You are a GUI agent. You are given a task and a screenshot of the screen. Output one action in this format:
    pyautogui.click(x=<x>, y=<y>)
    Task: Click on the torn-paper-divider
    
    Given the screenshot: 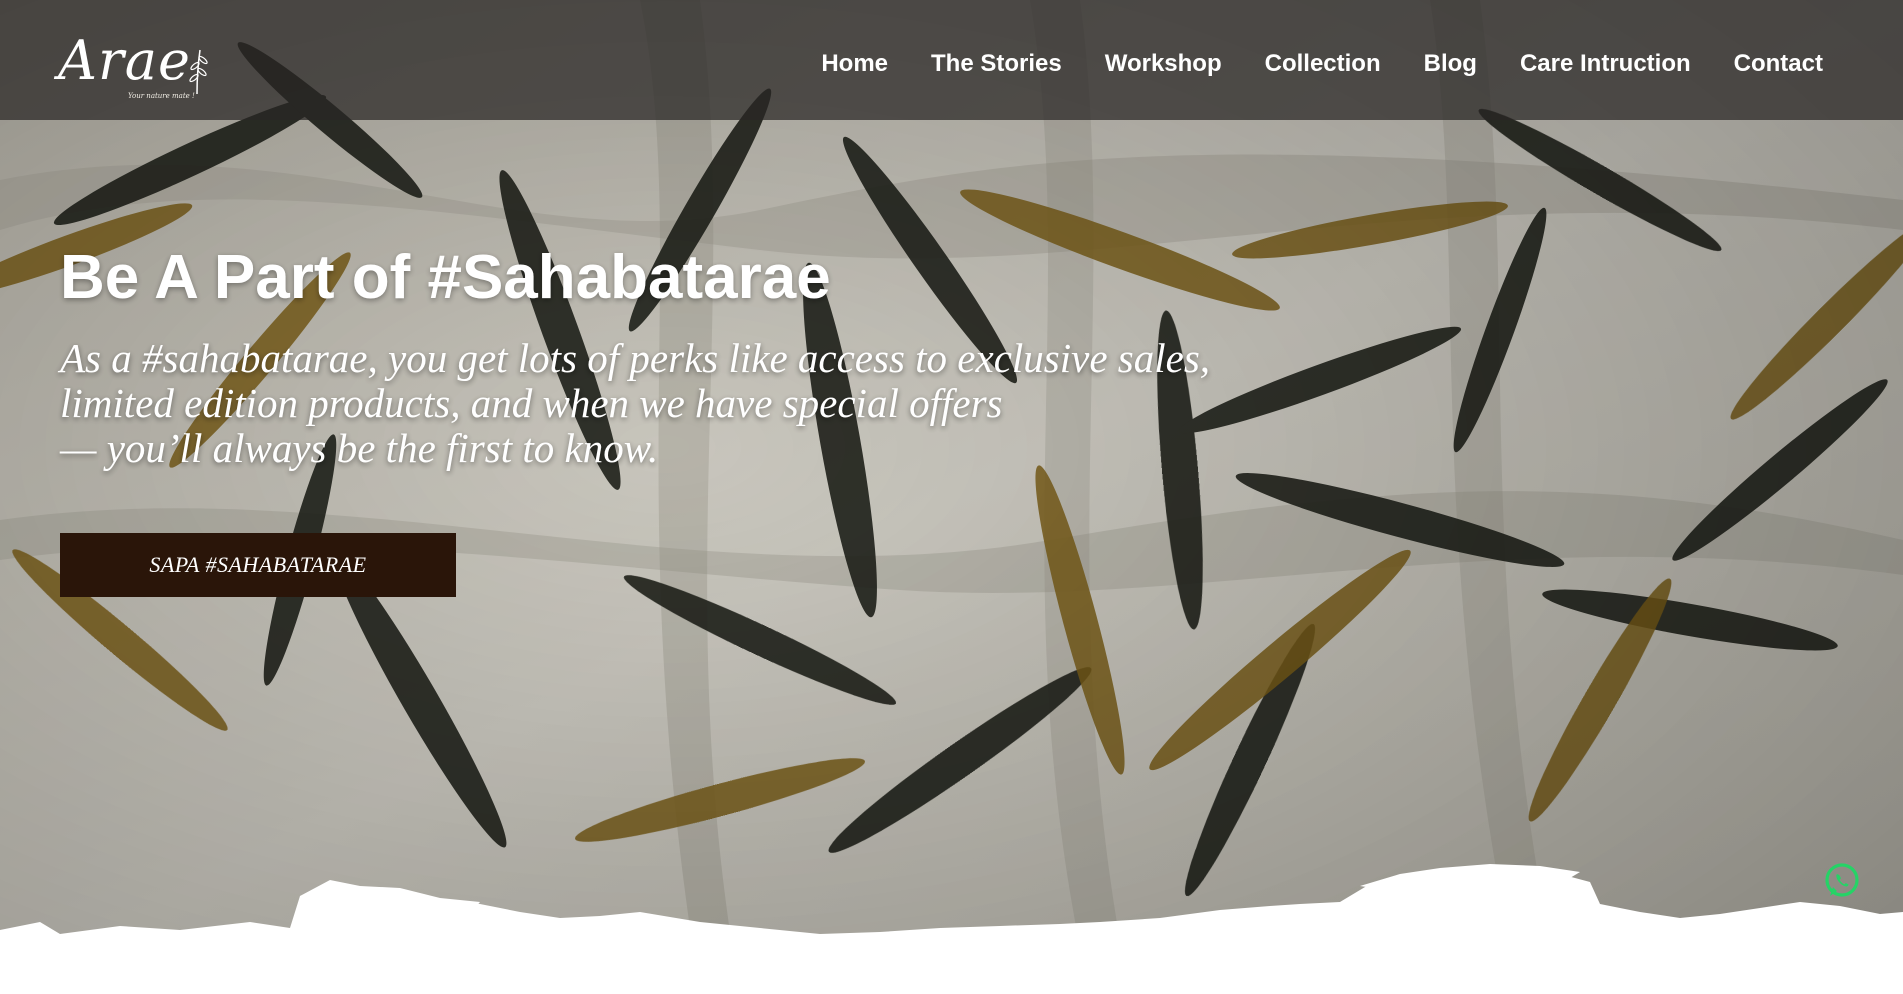 What is the action you would take?
    pyautogui.click(x=951, y=929)
    